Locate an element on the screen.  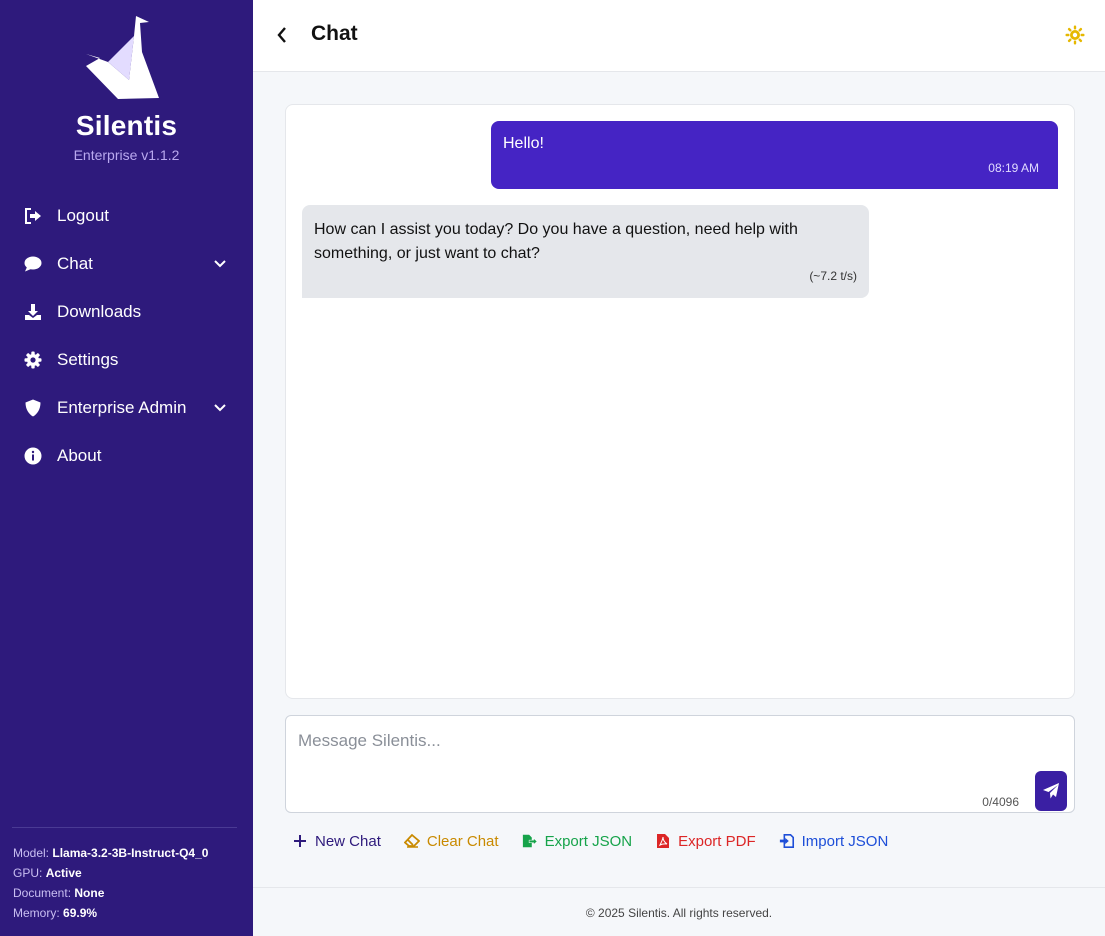
sidebar-divider is located at coordinates (124, 827).